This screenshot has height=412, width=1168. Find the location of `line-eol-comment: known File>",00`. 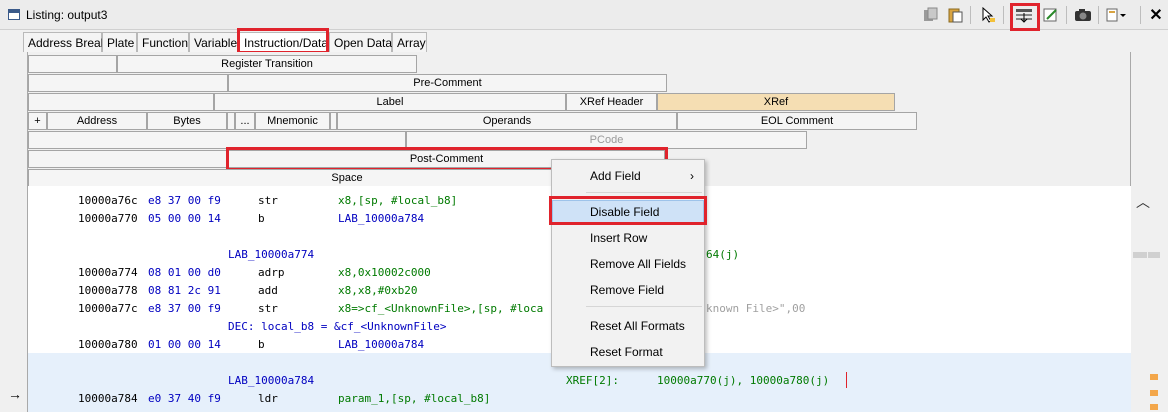

line-eol-comment: known File>",00 is located at coordinates (755, 308).